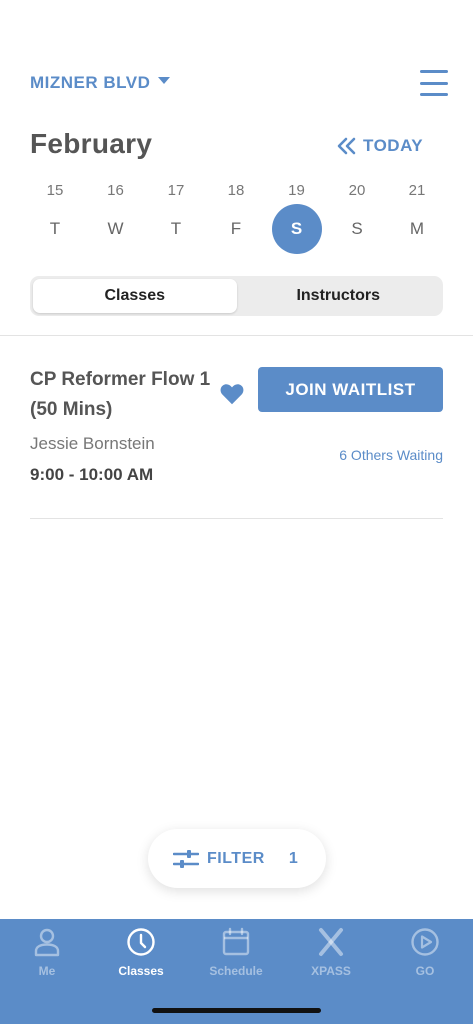 This screenshot has height=1024, width=473. I want to click on filter-count: 1, so click(293, 858).